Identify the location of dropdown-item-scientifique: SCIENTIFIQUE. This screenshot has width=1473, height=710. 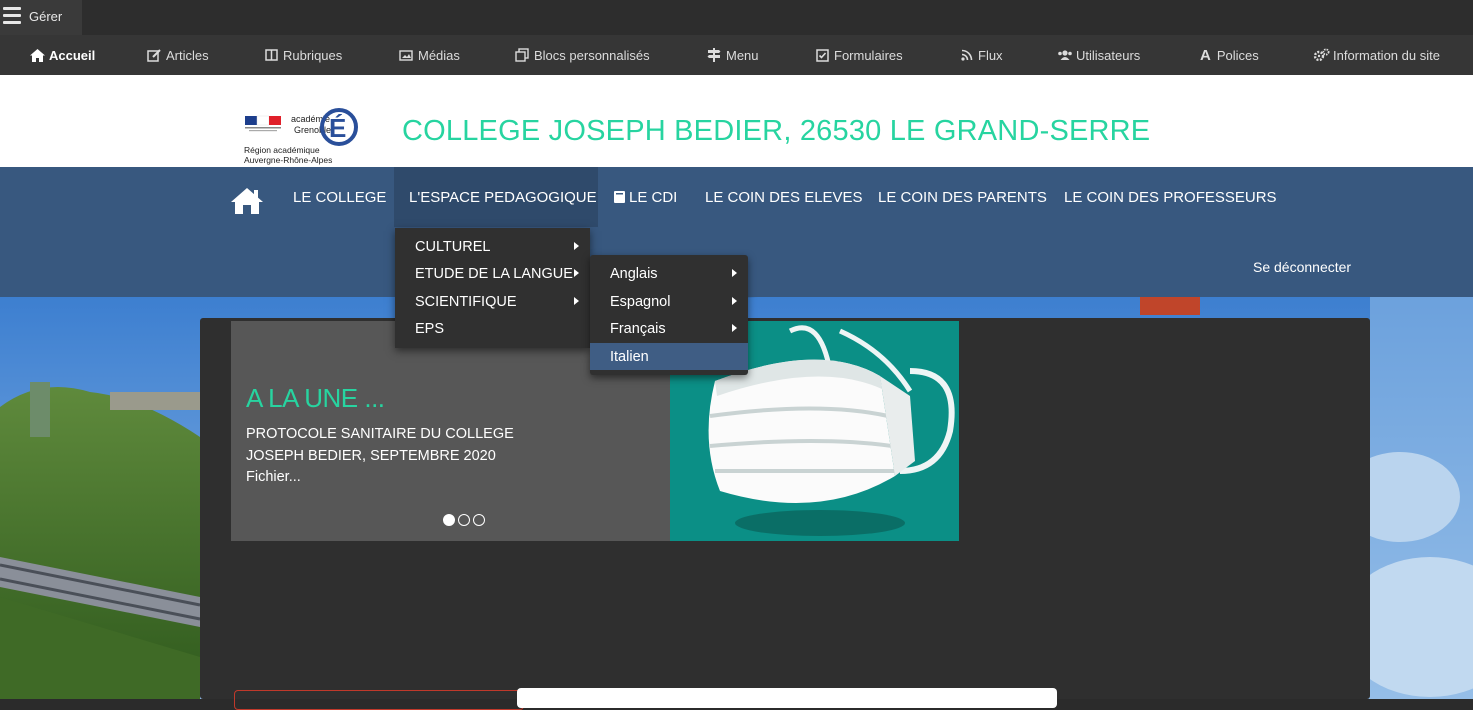
(492, 301).